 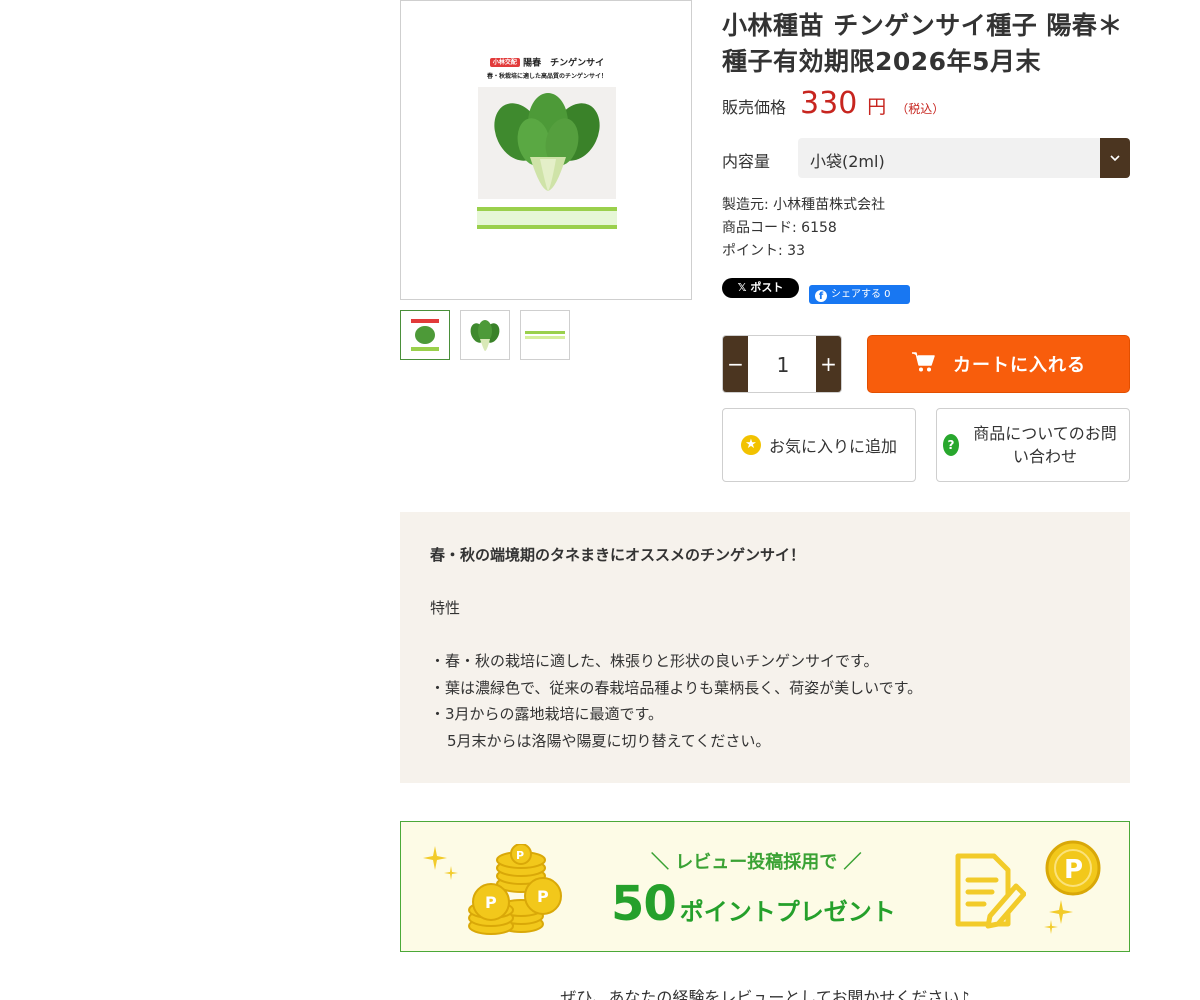 What do you see at coordinates (750, 445) in the screenshot?
I see `star-icon: ★` at bounding box center [750, 445].